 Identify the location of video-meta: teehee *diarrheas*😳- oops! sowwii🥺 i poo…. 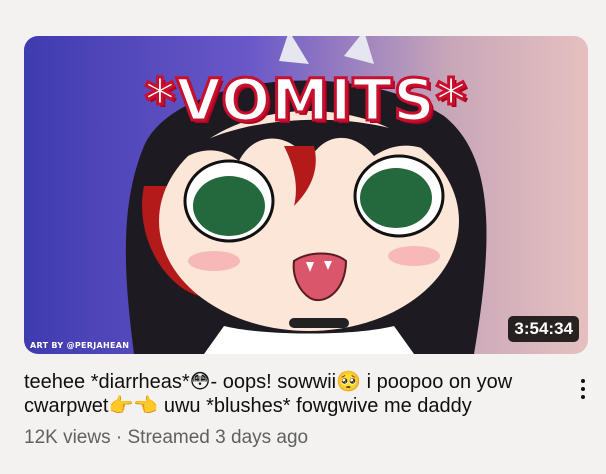
(284, 409).